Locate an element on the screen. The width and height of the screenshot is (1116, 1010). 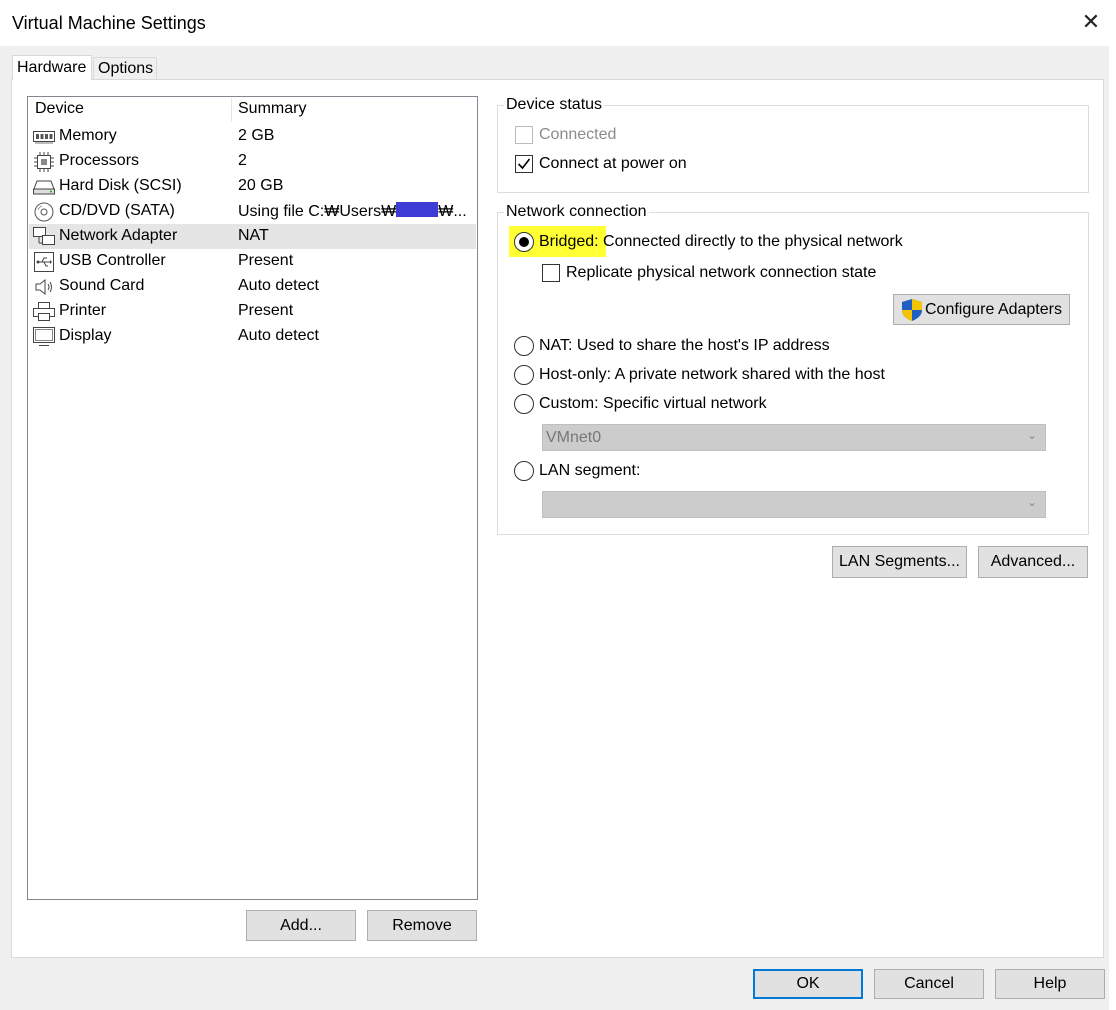
close-icon: ✕ is located at coordinates (1091, 22).